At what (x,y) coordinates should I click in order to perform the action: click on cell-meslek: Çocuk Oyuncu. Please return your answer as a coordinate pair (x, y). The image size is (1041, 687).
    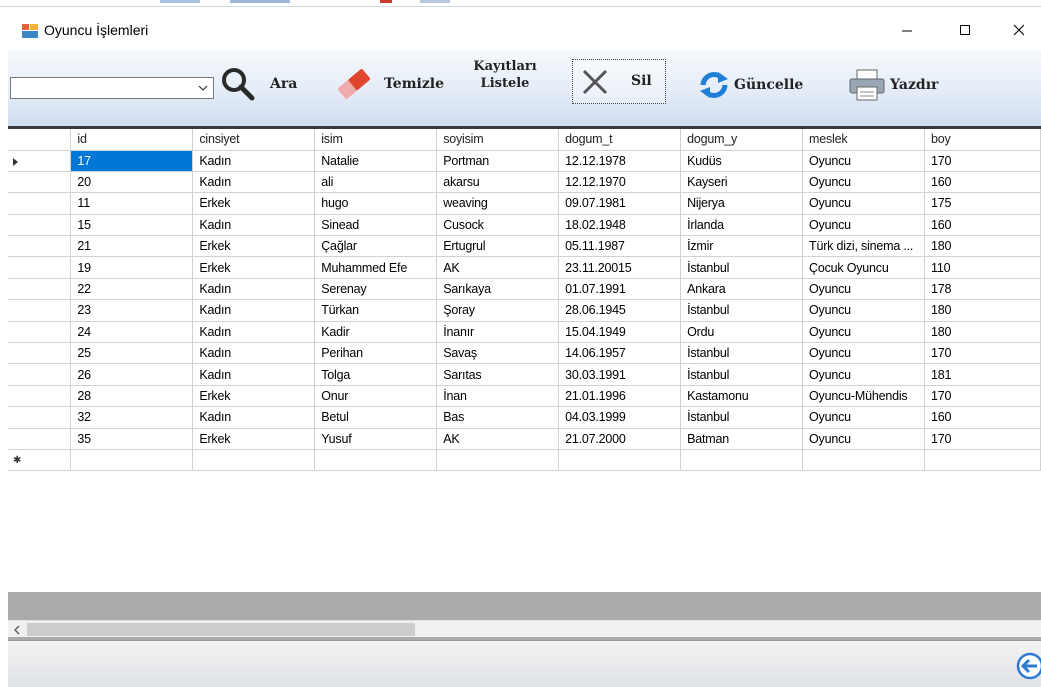
    Looking at the image, I should click on (863, 267).